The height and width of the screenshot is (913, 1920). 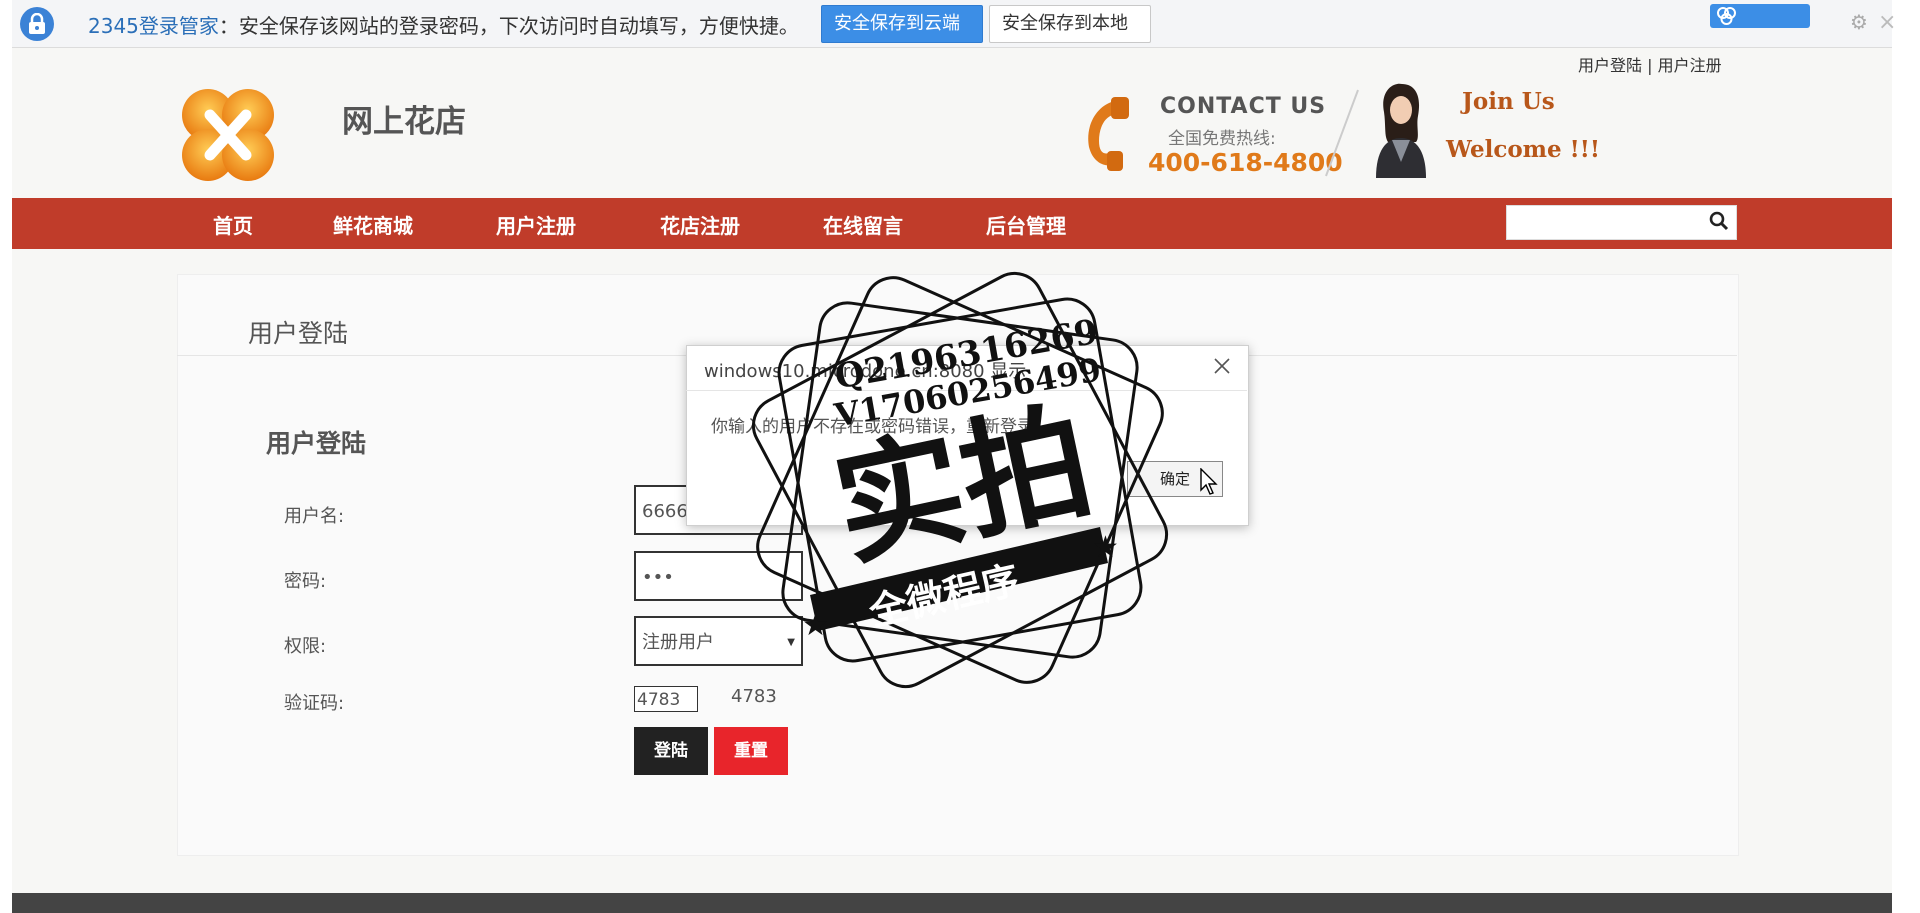 I want to click on nav-item-shop-register: 花店注册, so click(x=700, y=224).